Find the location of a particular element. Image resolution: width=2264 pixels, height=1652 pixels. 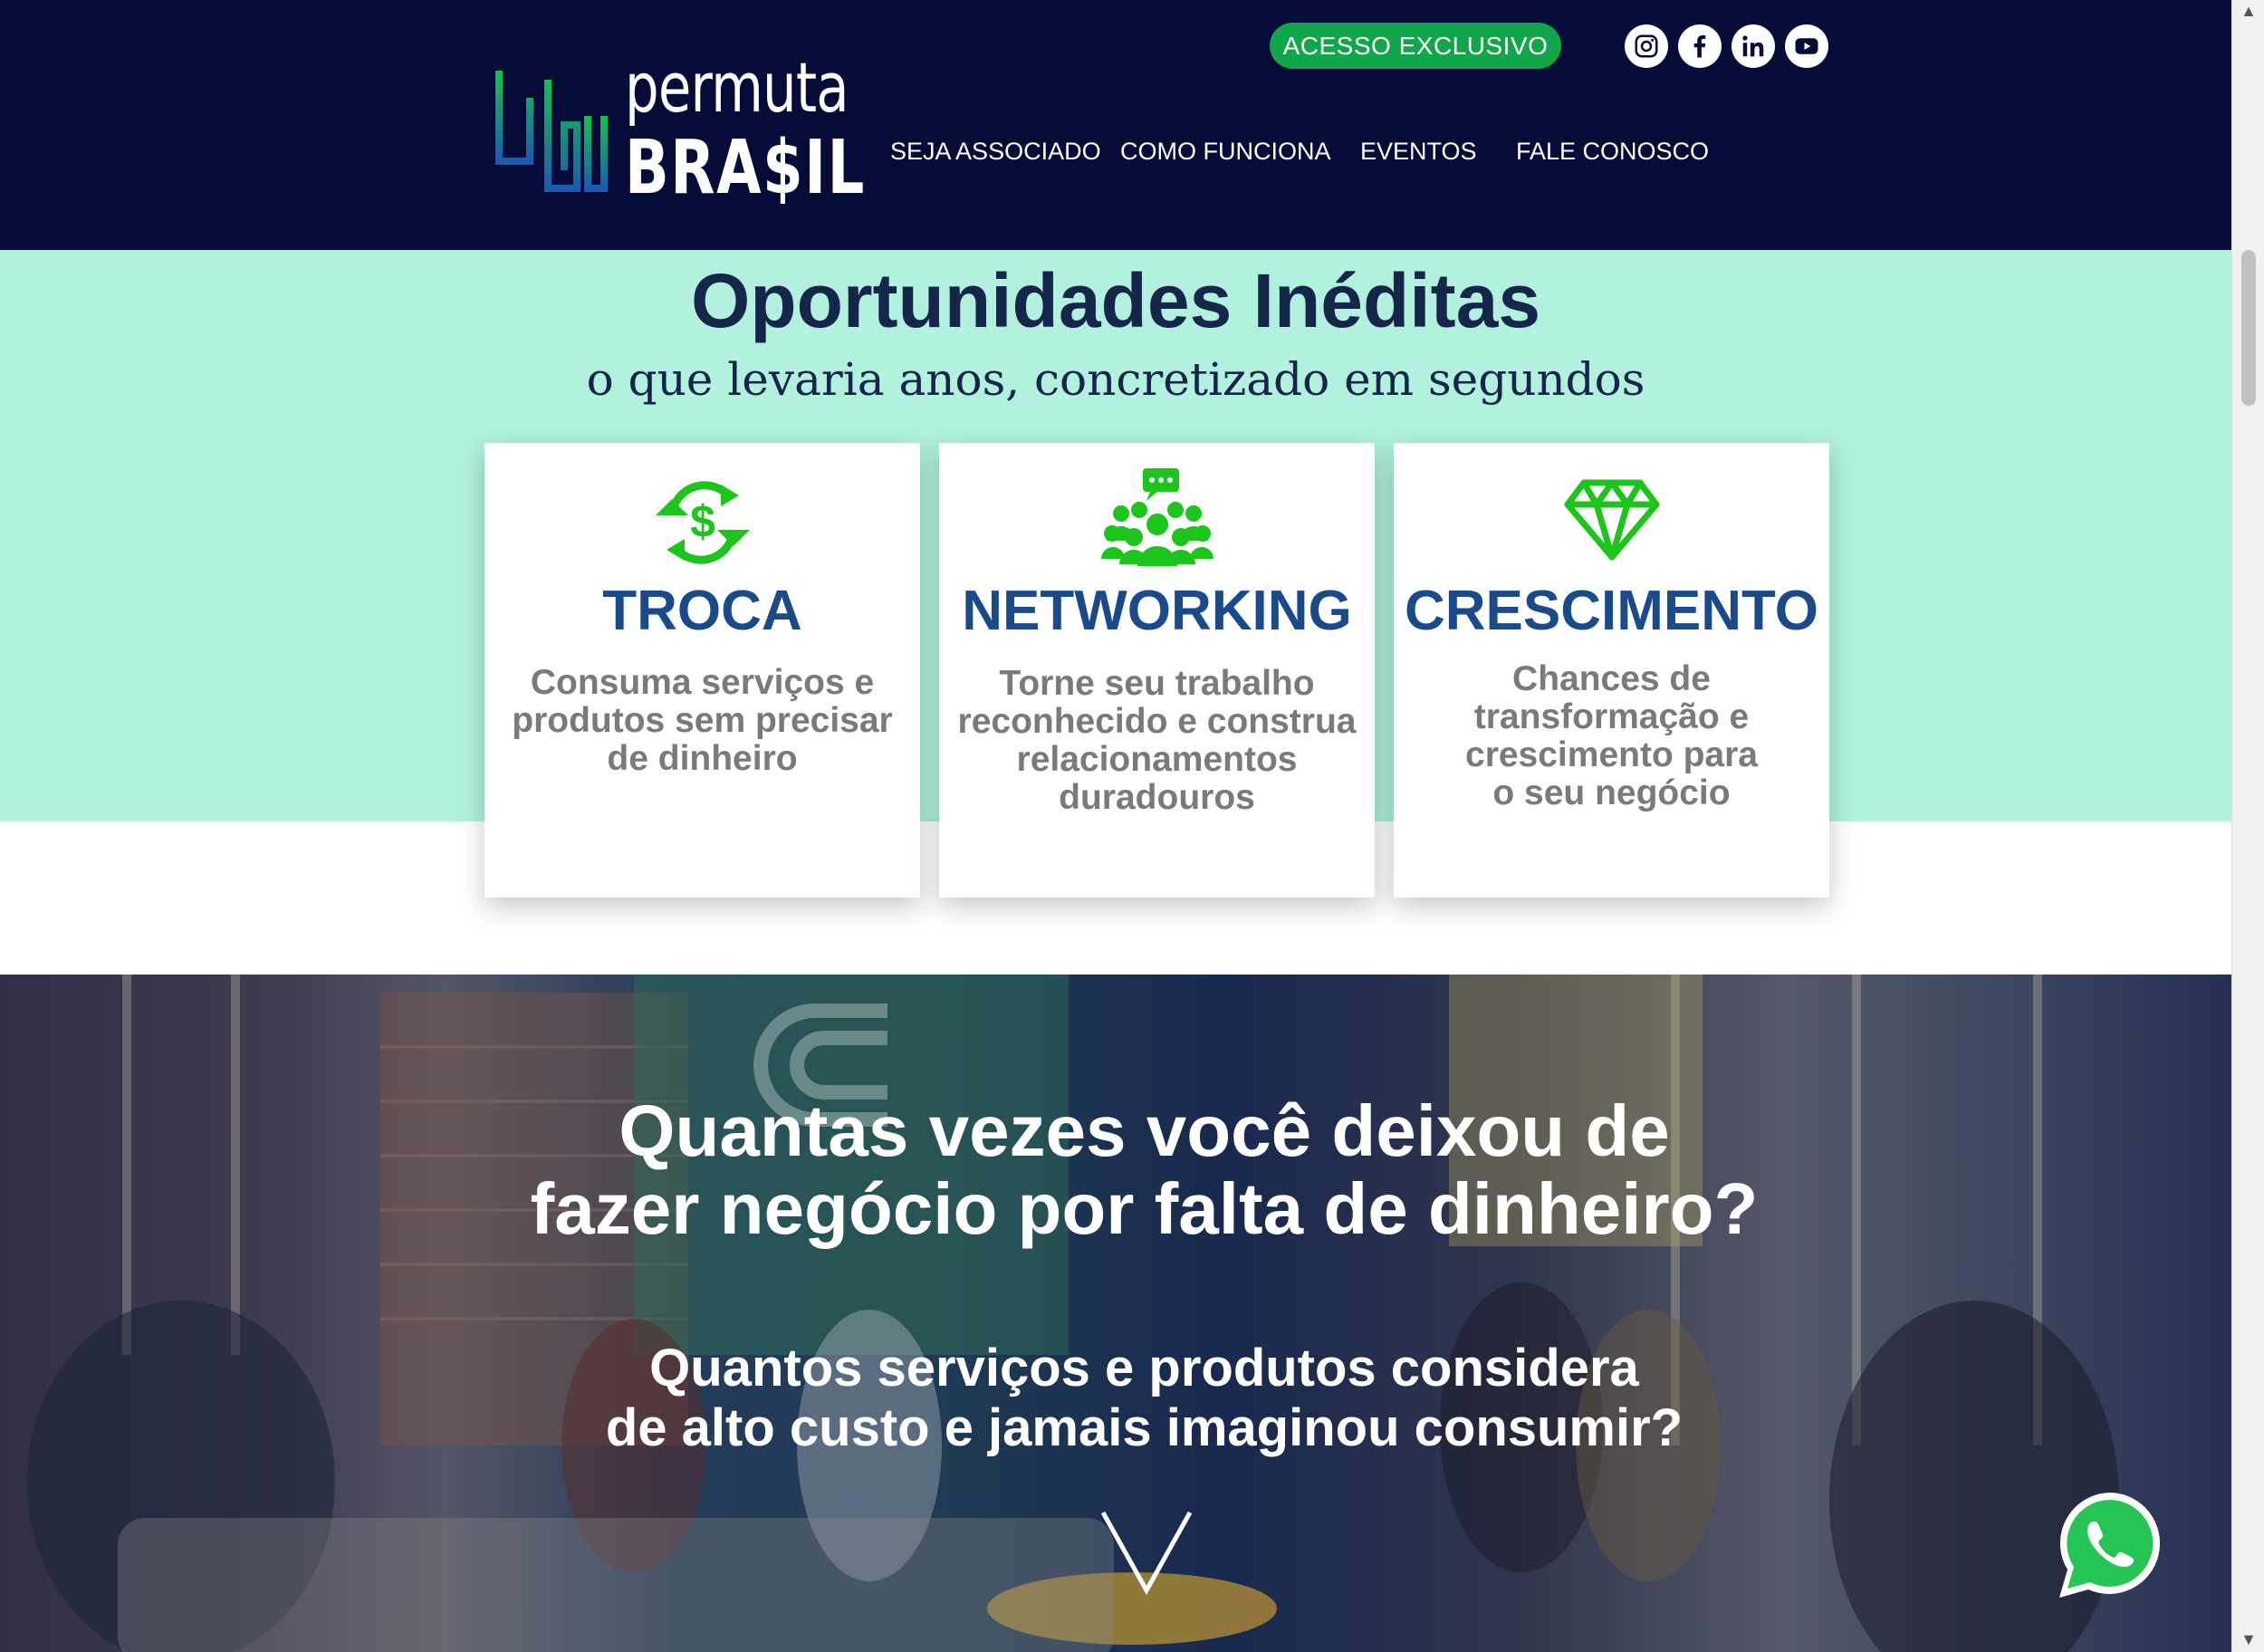

money-exchange-icon: $ is located at coordinates (702, 522).